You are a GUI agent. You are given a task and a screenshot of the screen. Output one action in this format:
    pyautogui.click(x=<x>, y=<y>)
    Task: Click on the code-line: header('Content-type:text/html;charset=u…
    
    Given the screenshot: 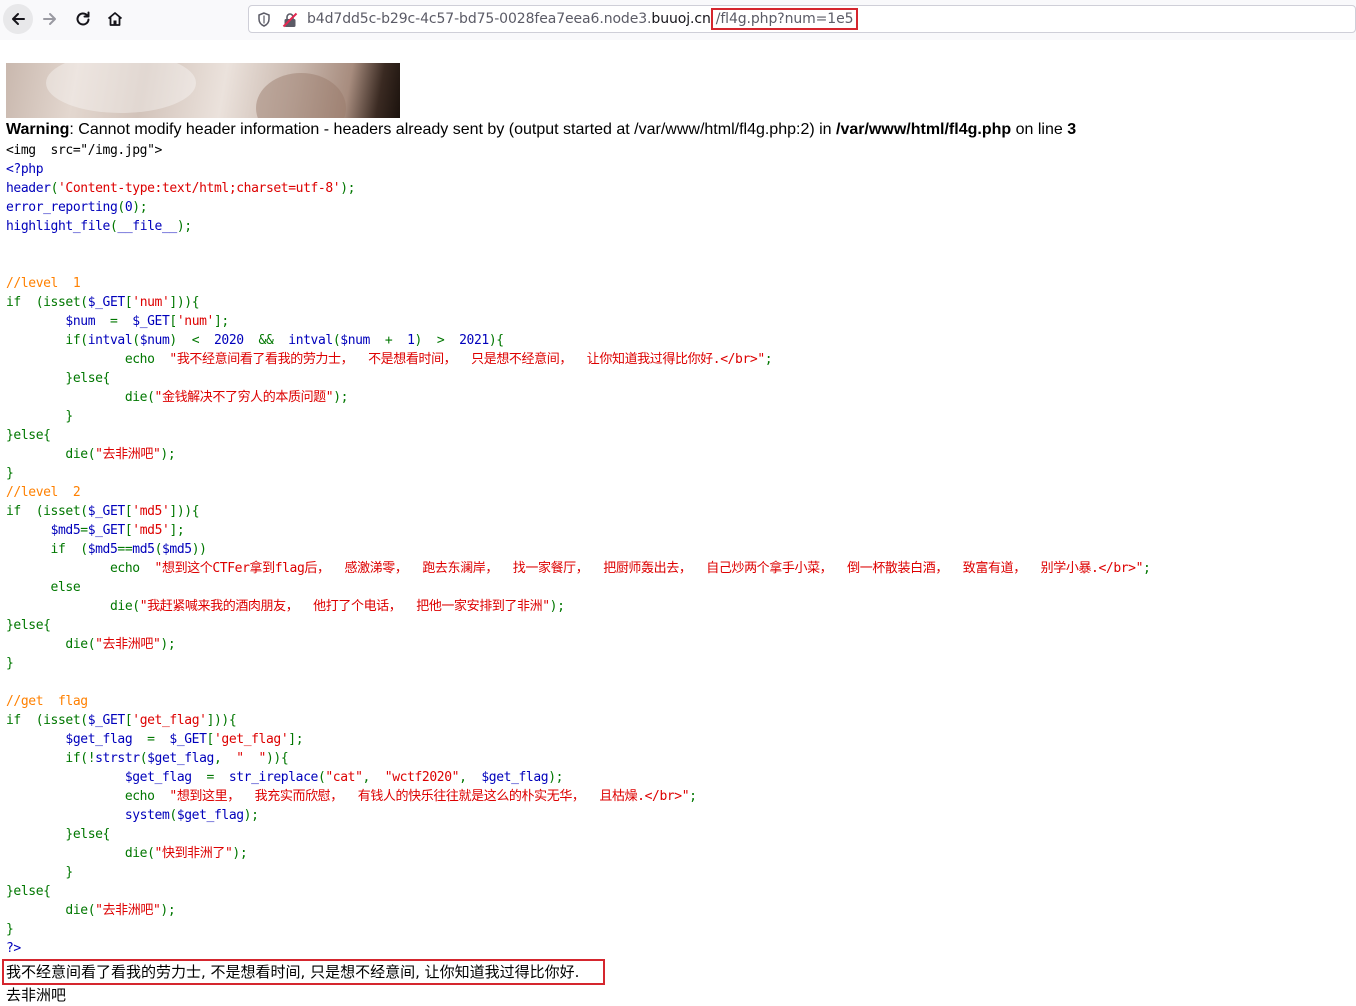 What is the action you would take?
    pyautogui.click(x=578, y=188)
    